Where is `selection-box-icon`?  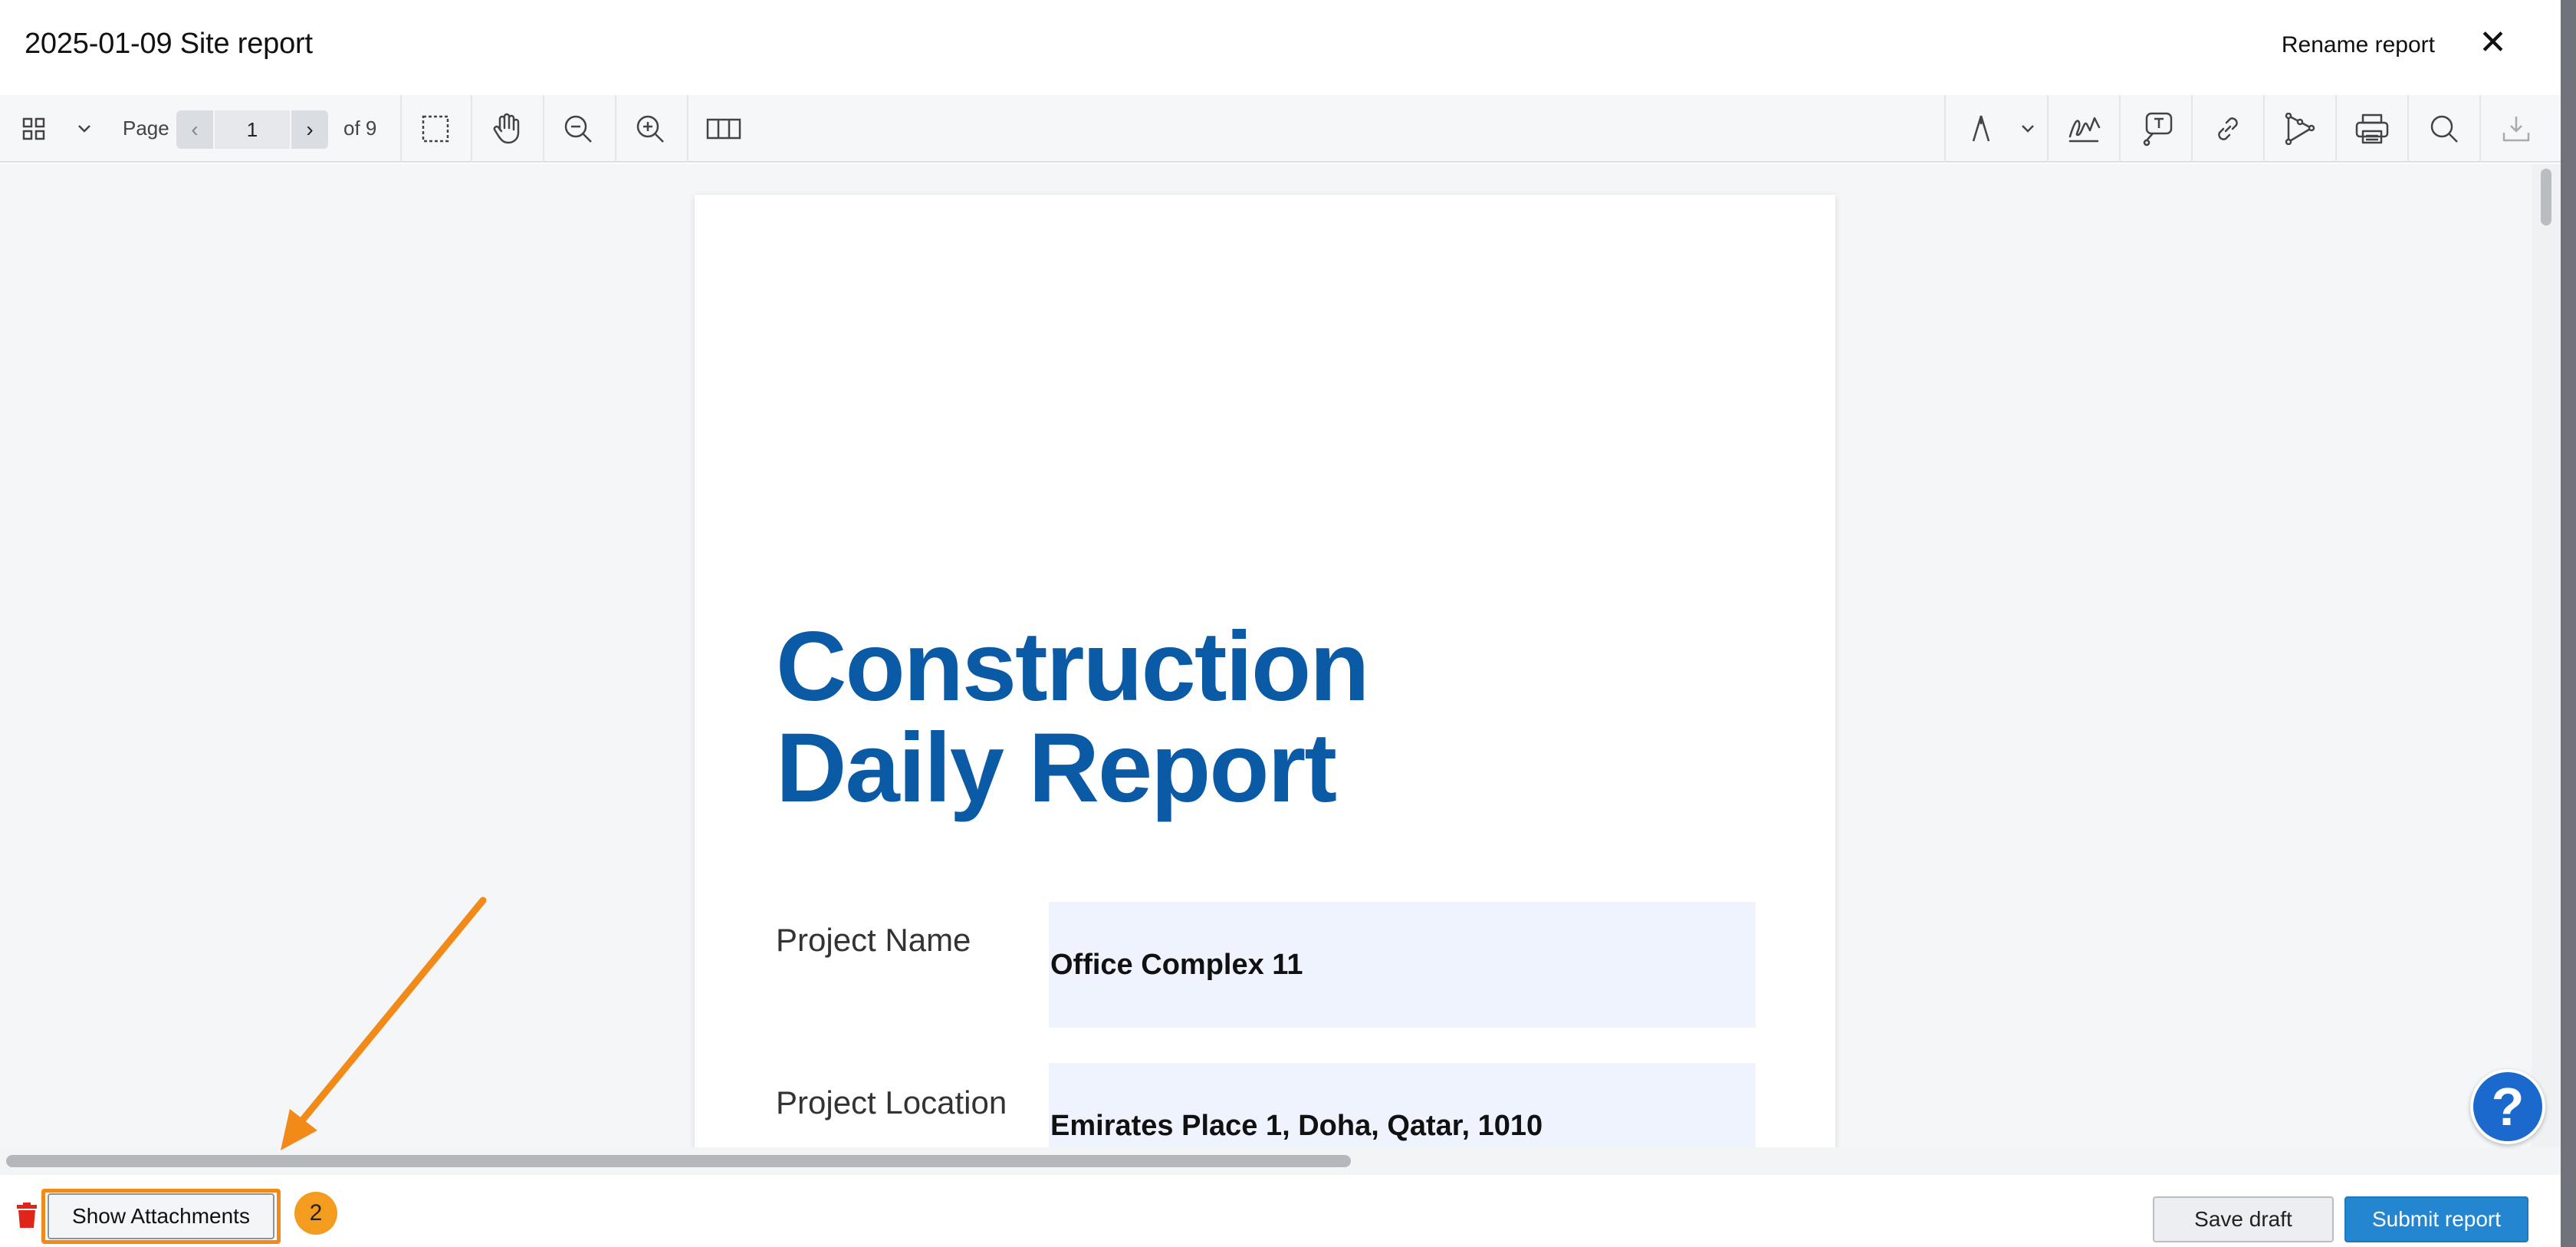
selection-box-icon is located at coordinates (436, 129).